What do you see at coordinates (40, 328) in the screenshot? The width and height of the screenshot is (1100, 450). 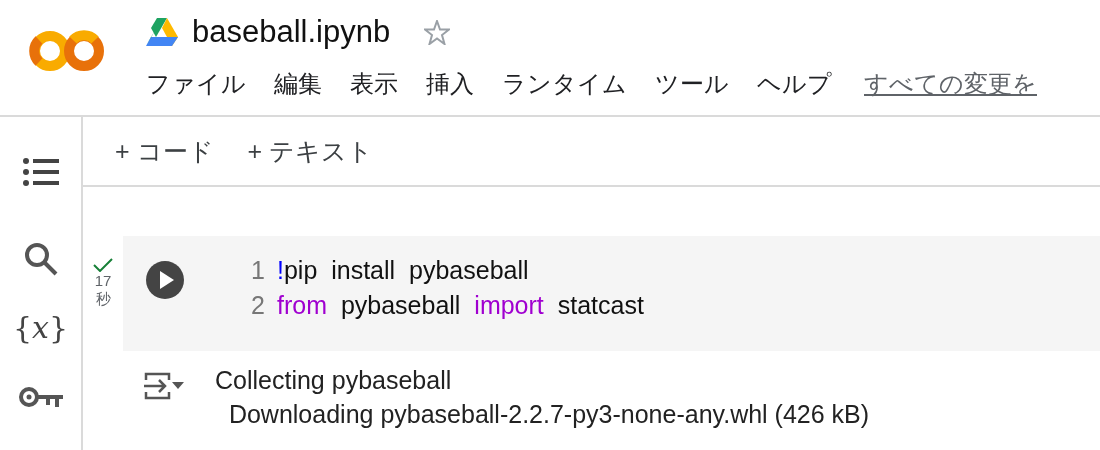 I see `variables-icon: {𝑥}` at bounding box center [40, 328].